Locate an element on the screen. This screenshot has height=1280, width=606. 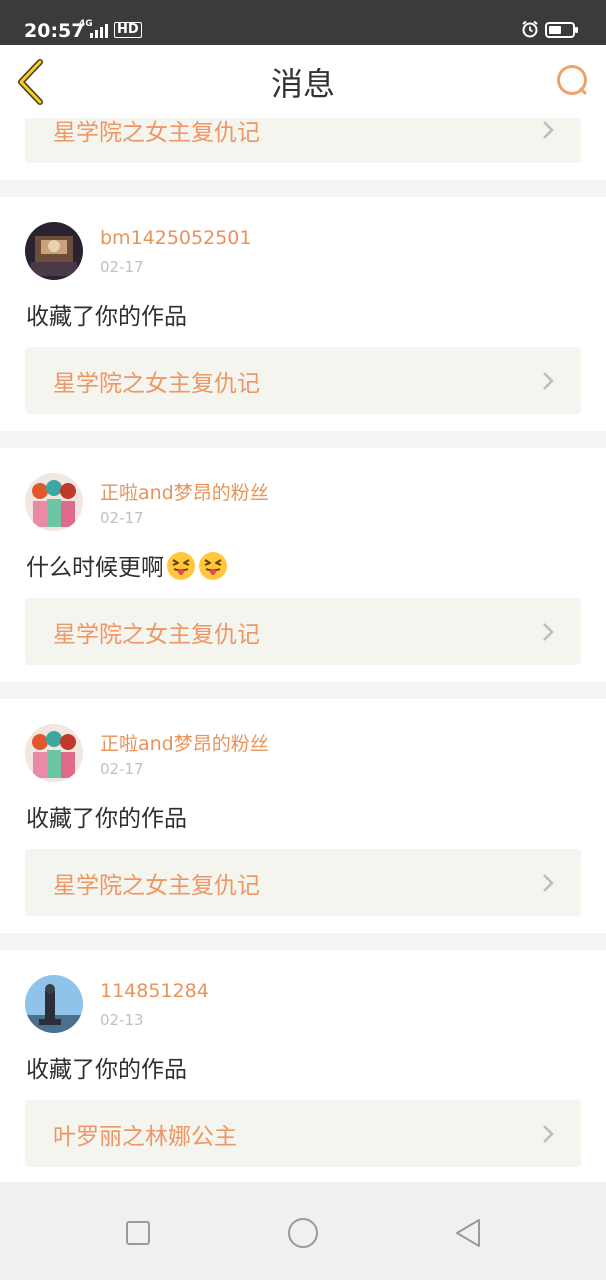
message-text: 什么时候更啊 is located at coordinates (127, 565).